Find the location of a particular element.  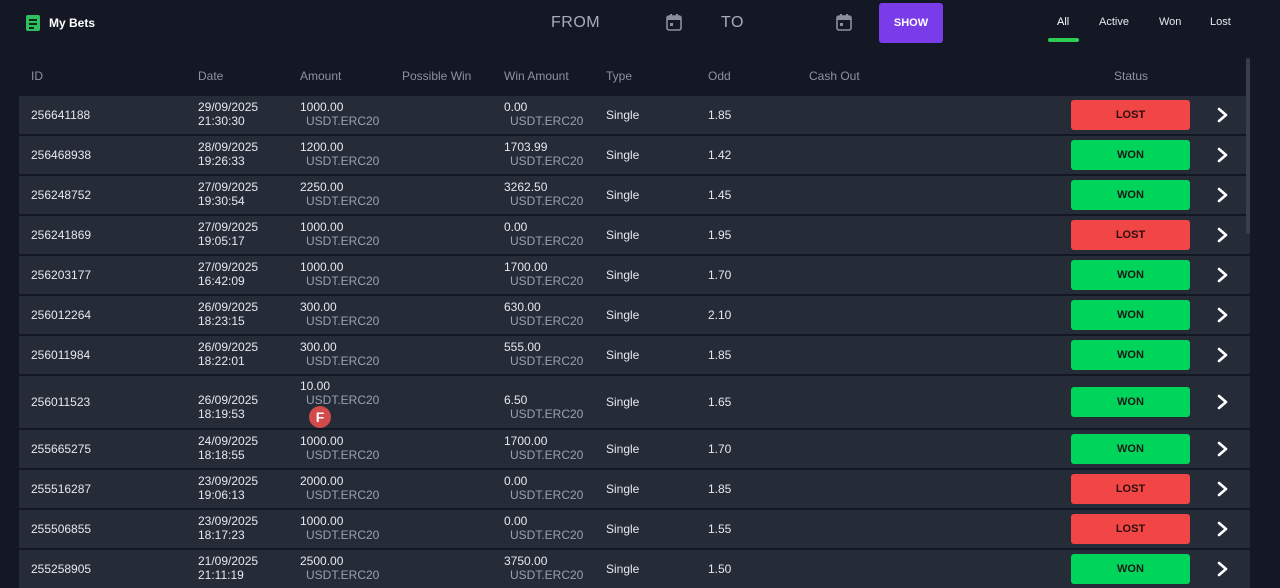

bet-id: 255258905 is located at coordinates (61, 569).